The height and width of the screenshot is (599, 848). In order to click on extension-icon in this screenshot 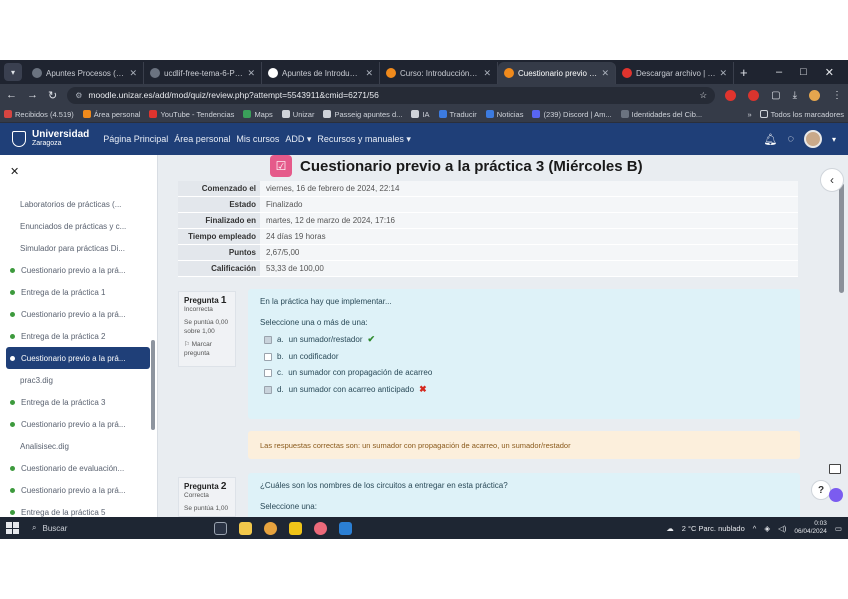, I will do `click(731, 95)`.